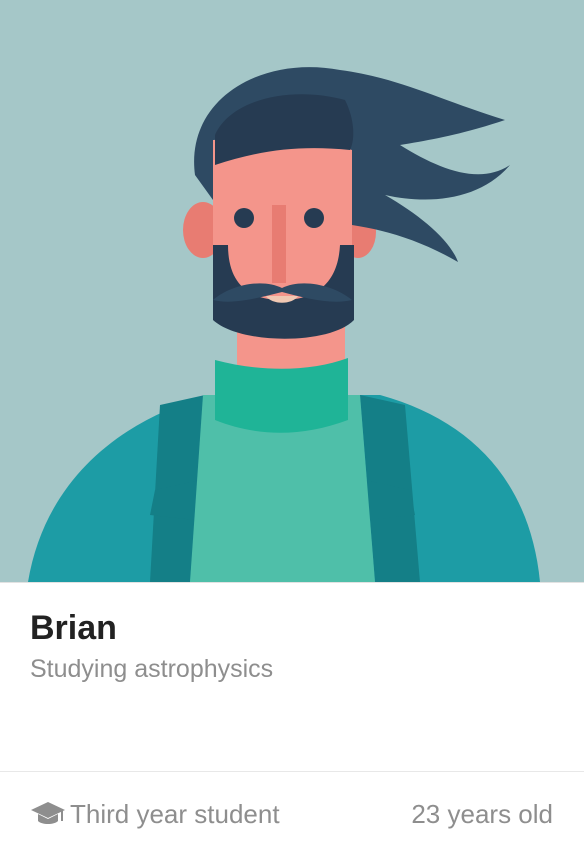 The image size is (584, 856). I want to click on age-label: 23 years old, so click(482, 813).